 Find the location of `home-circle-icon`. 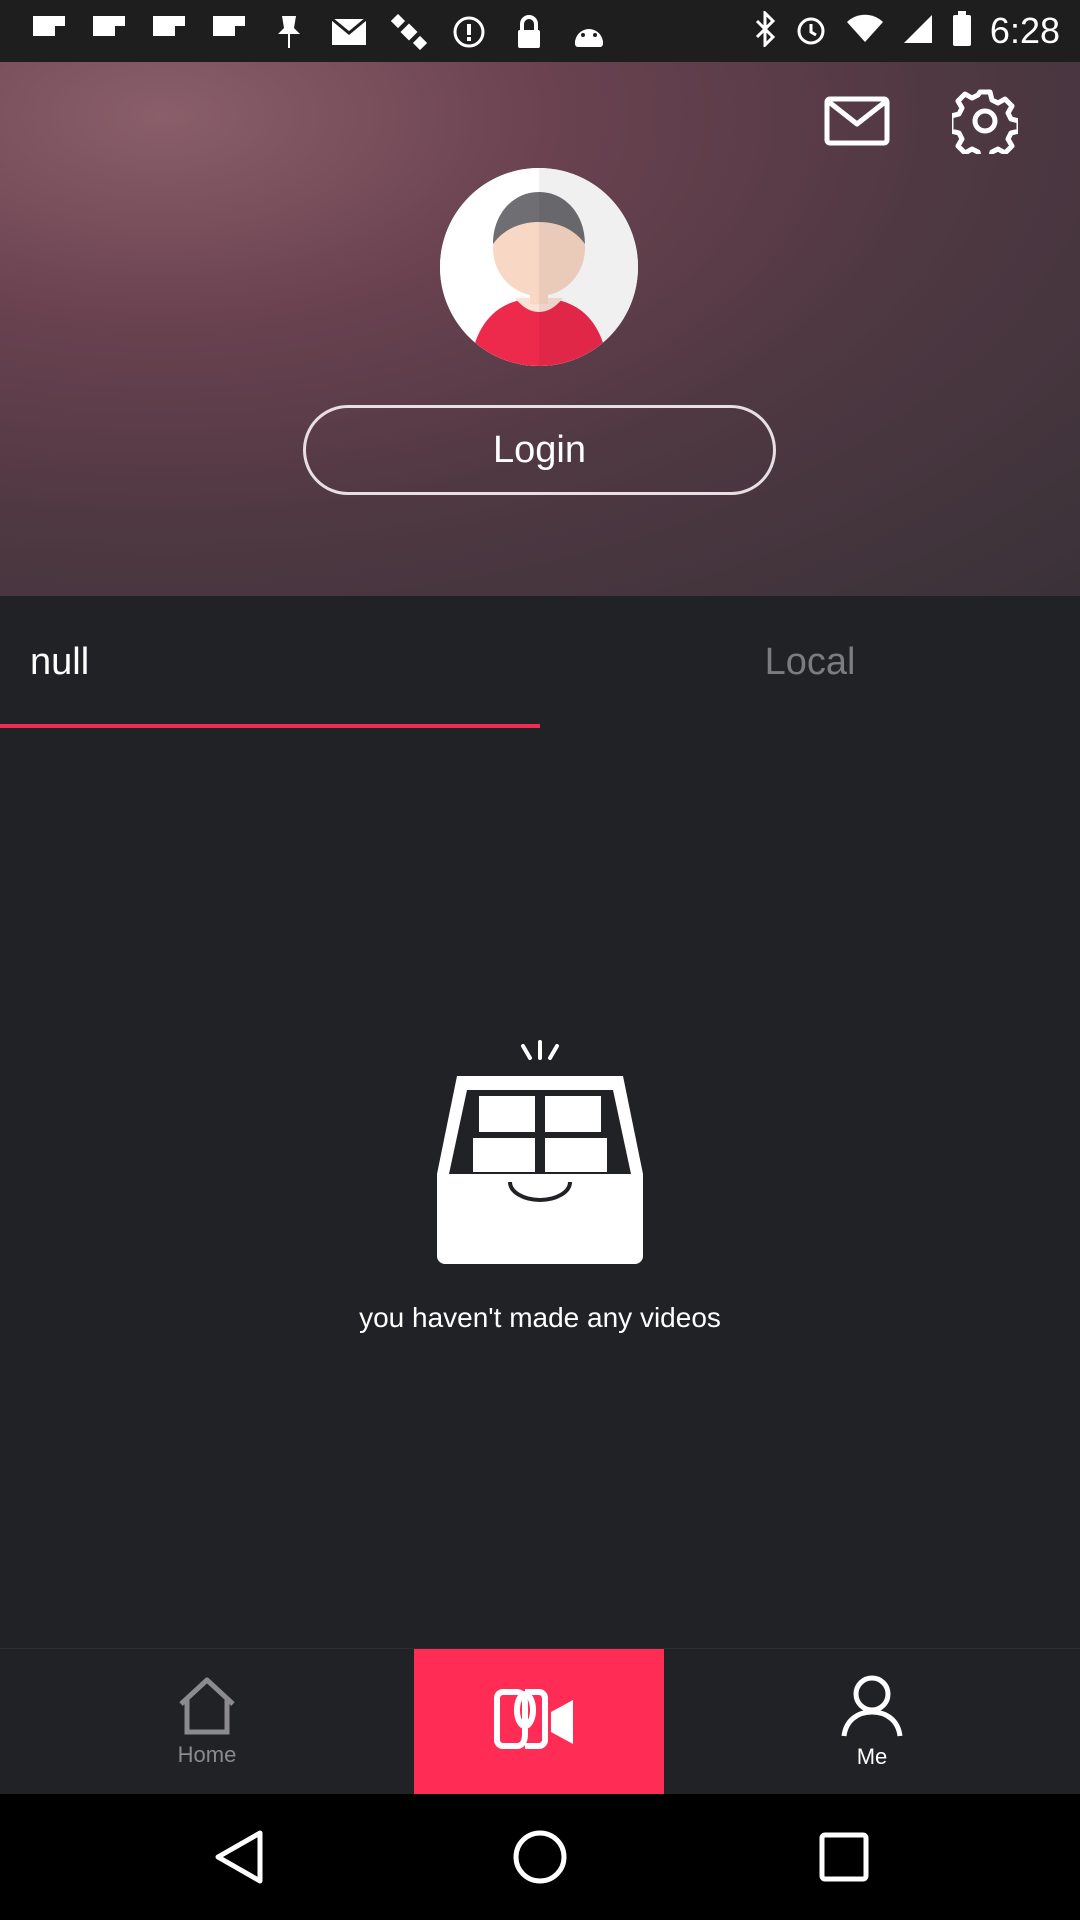

home-circle-icon is located at coordinates (540, 1857).